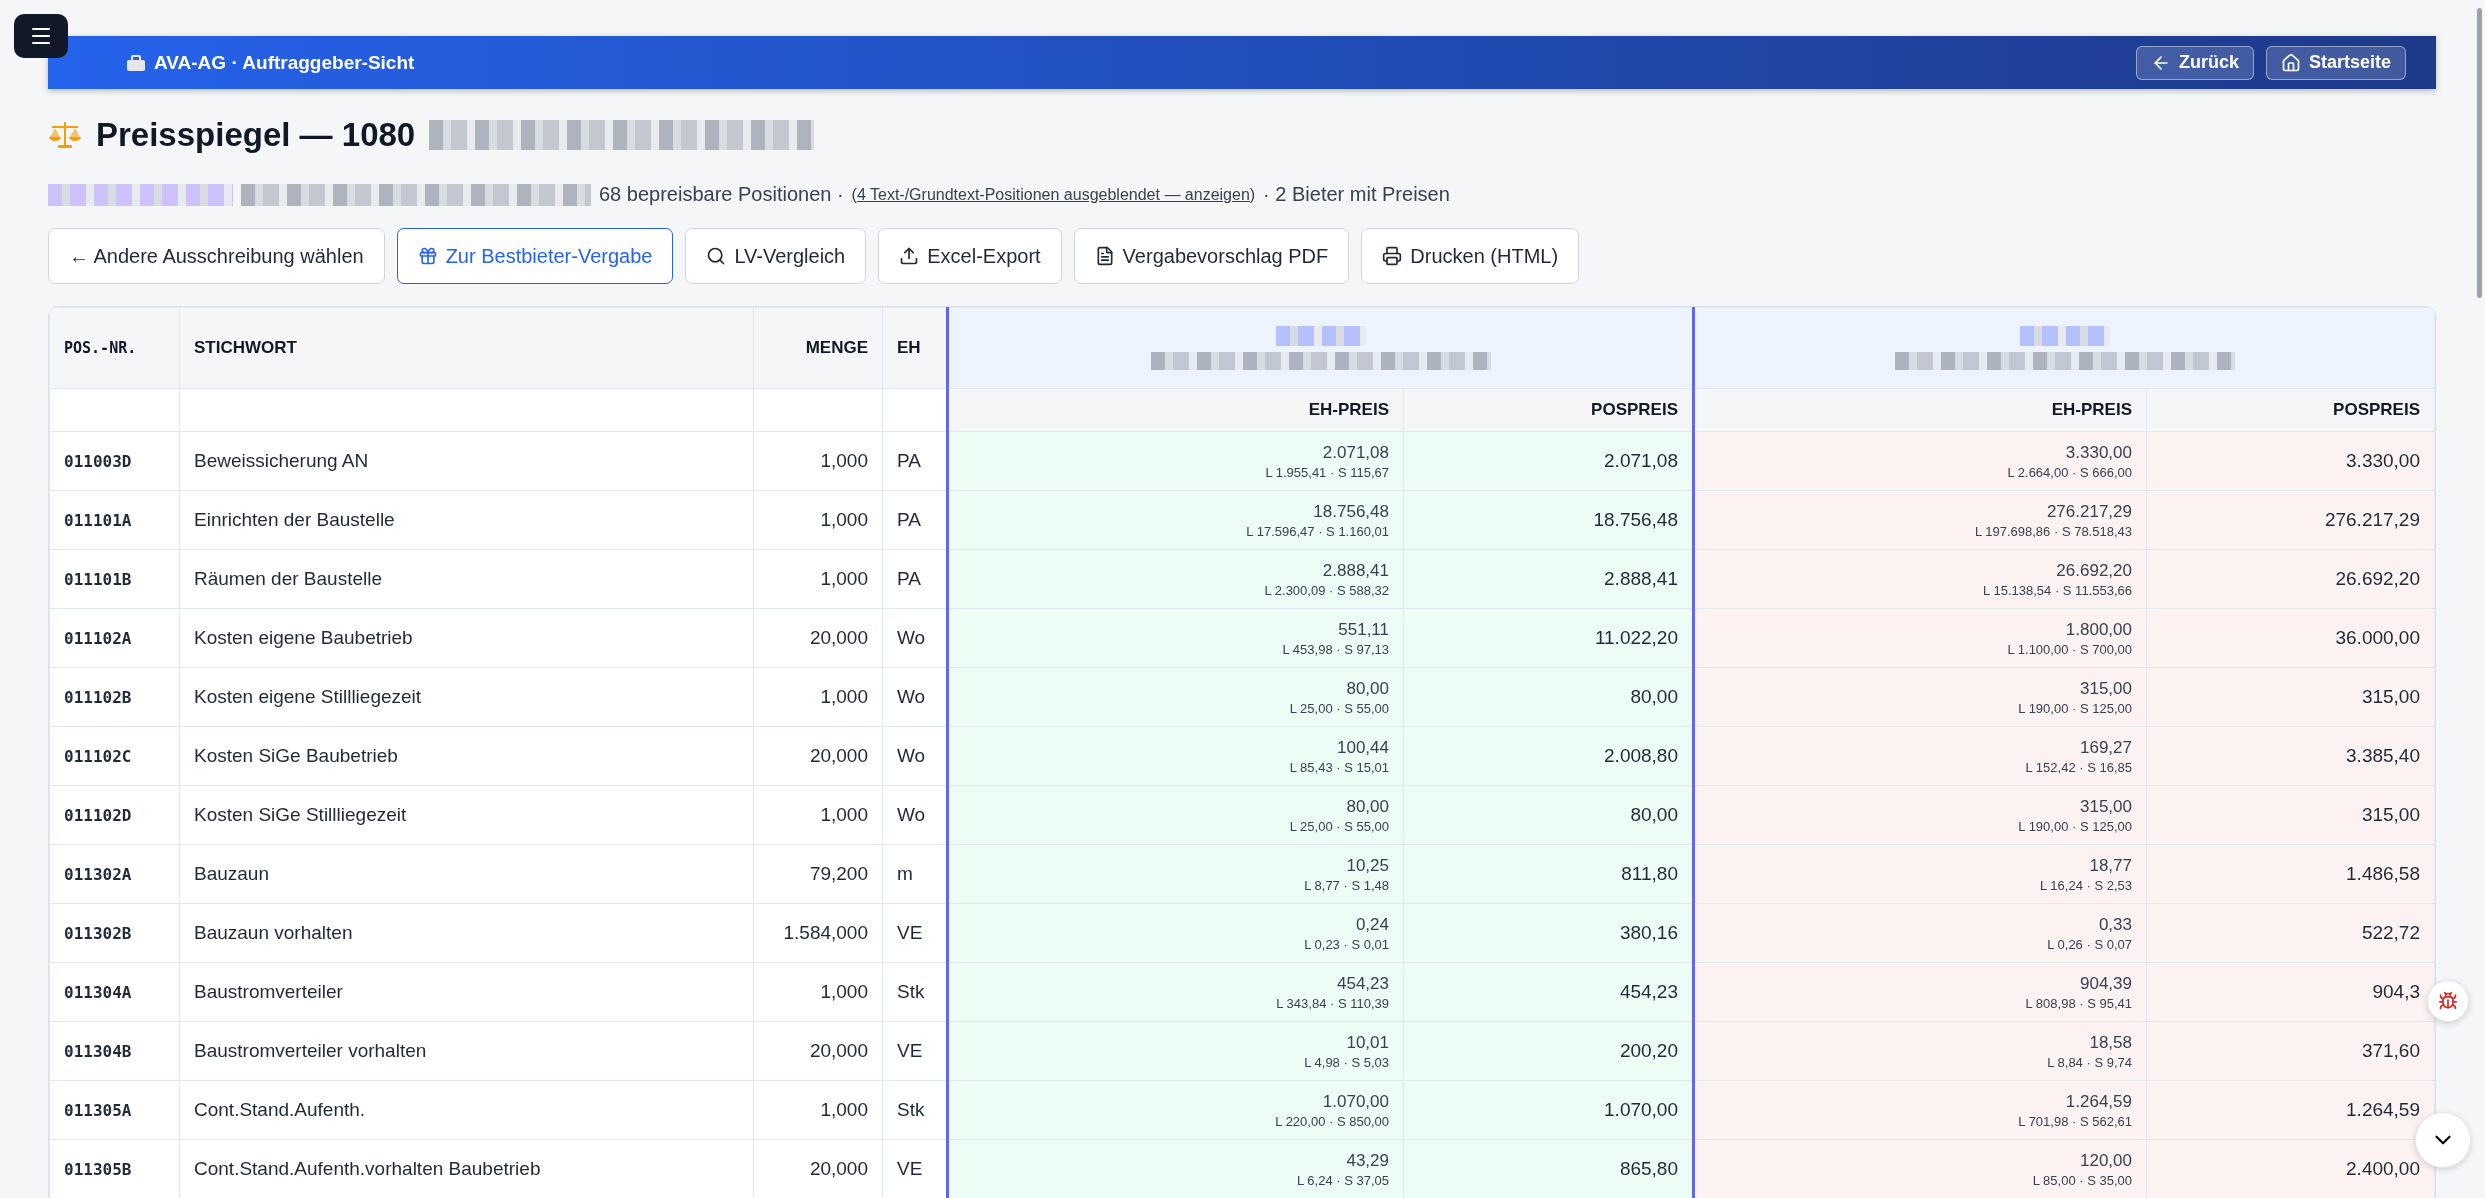  Describe the element at coordinates (2290, 1110) in the screenshot. I see `table-cell: 1.264,59` at that location.